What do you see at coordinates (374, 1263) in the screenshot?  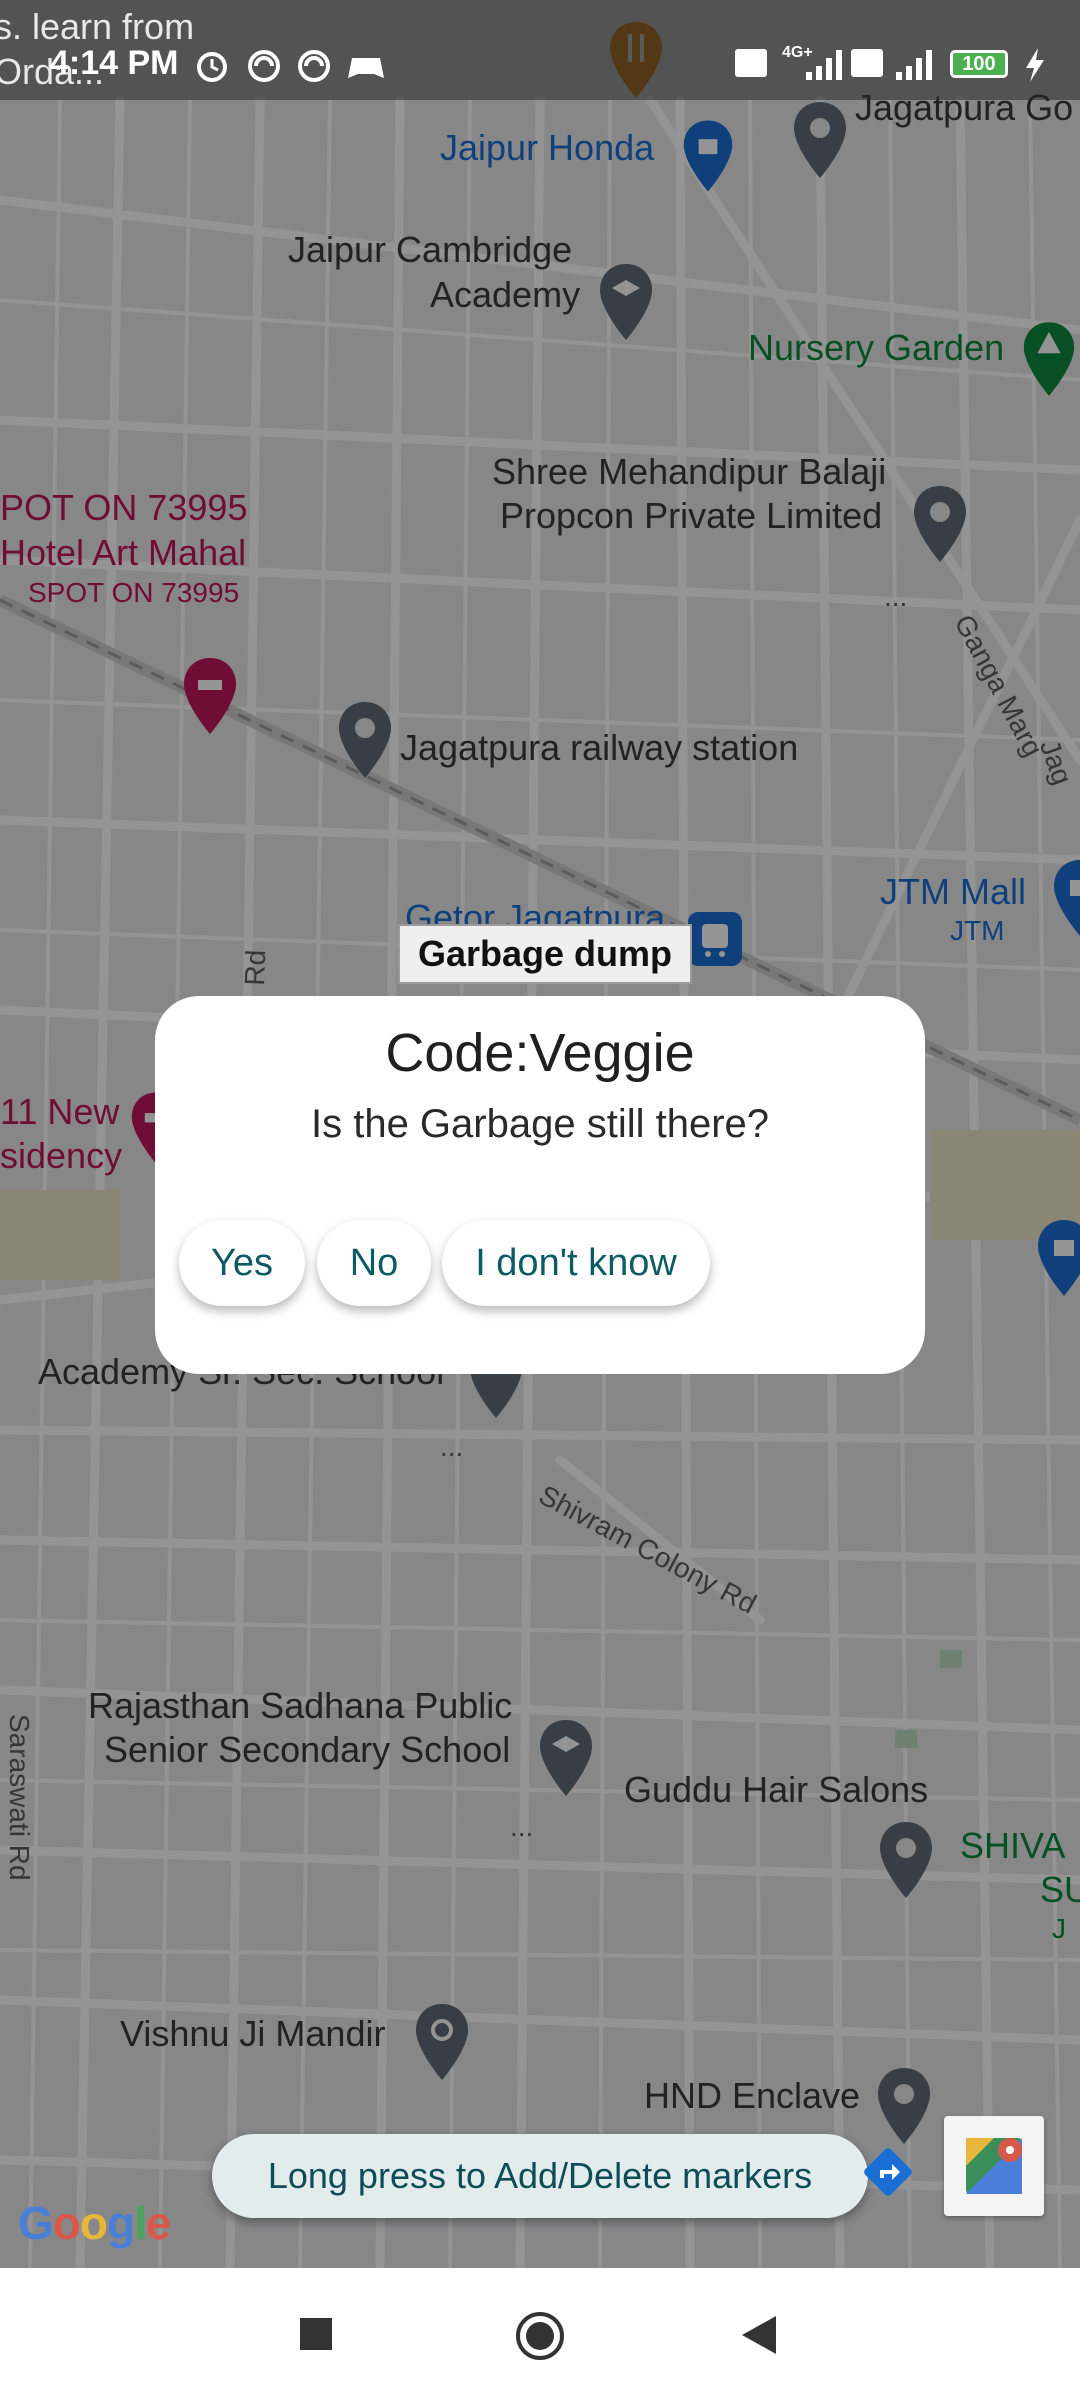 I see `no-button: No` at bounding box center [374, 1263].